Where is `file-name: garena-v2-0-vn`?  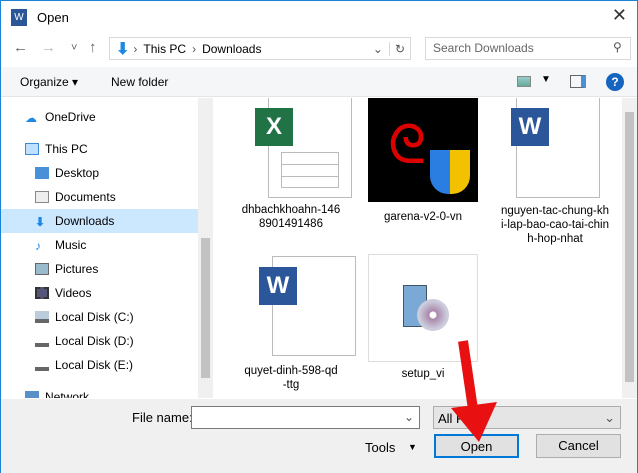 file-name: garena-v2-0-vn is located at coordinates (423, 217).